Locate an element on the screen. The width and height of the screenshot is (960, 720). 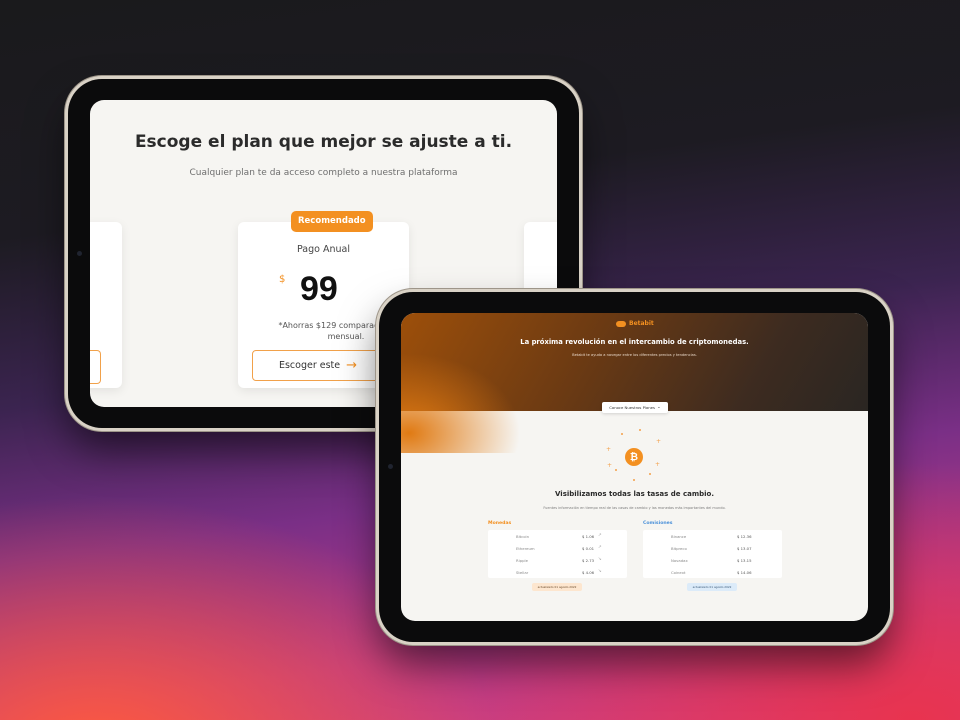
coin-value: $ 0.01 is located at coordinates (588, 548).